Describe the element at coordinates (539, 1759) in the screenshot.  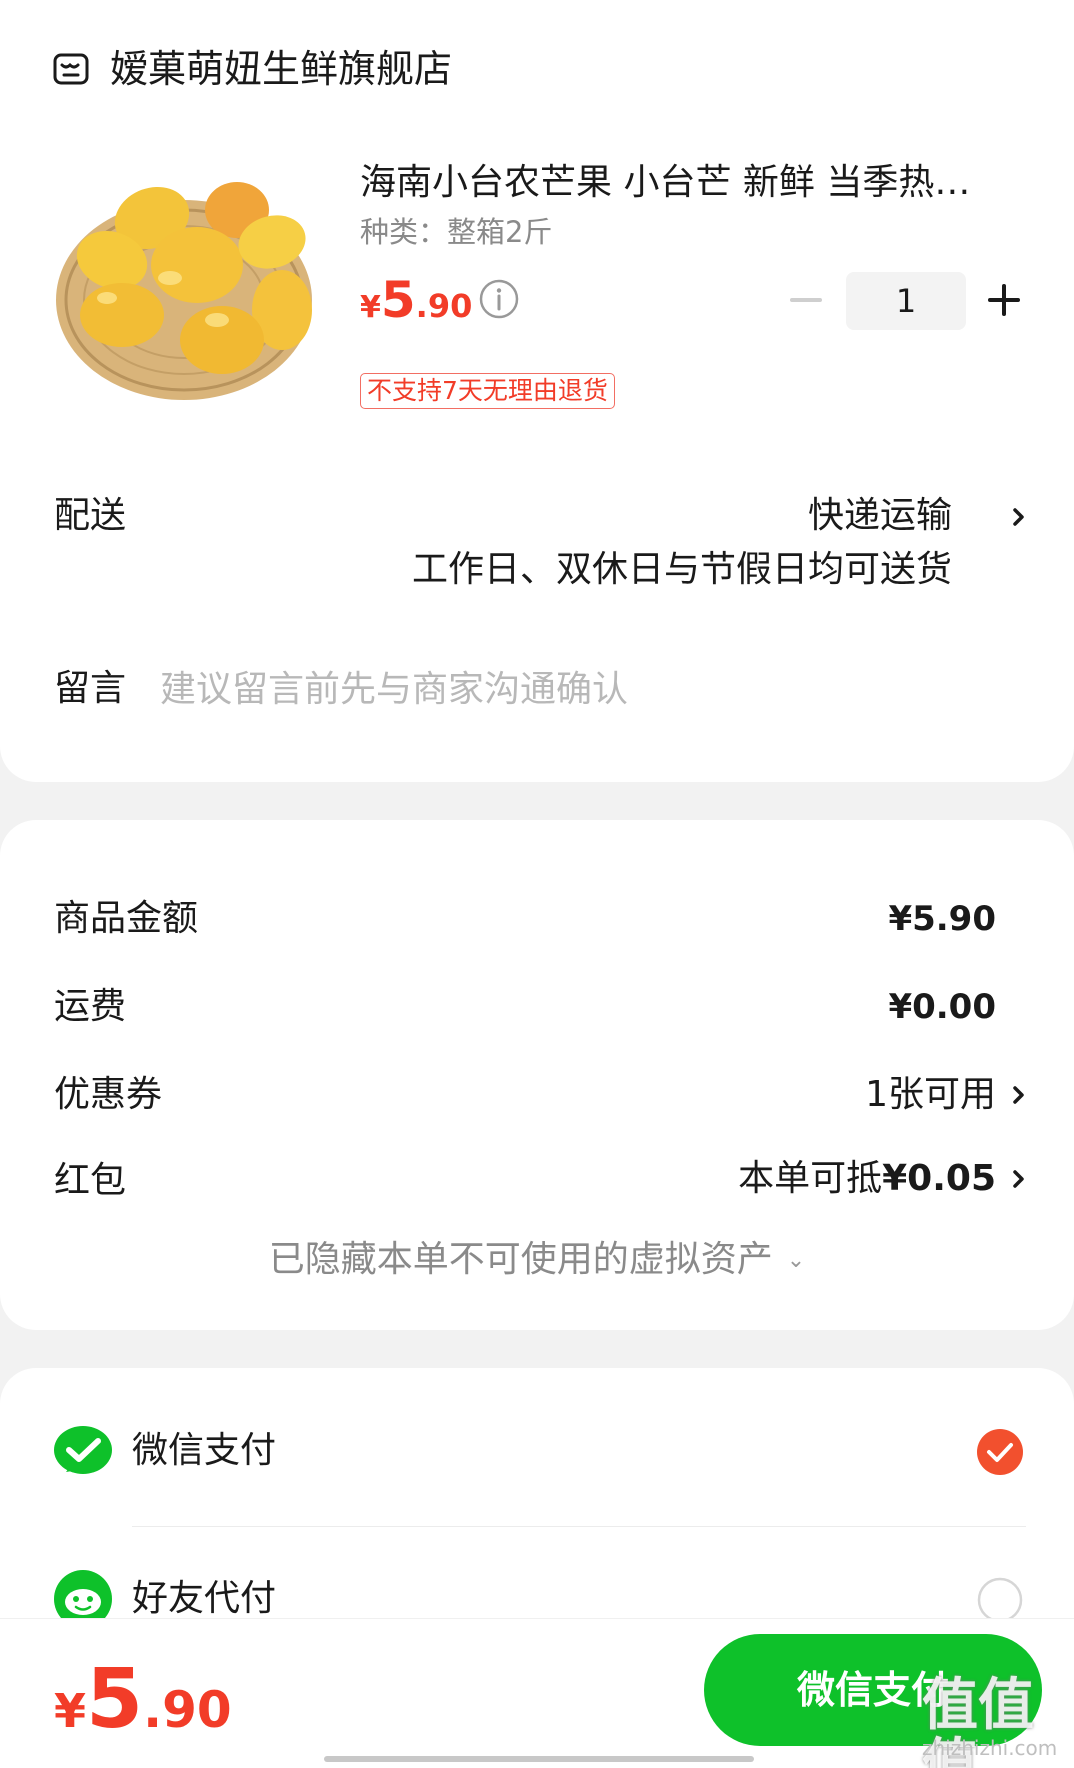
I see `home-indicator` at that location.